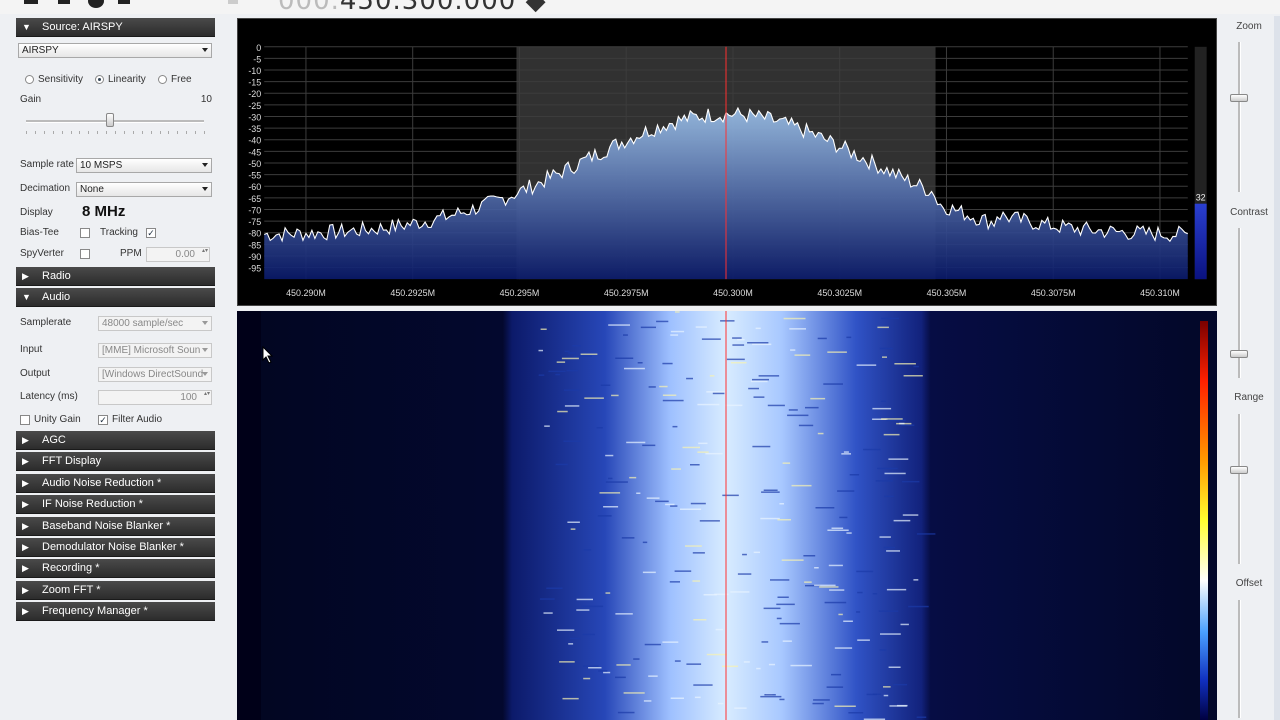  I want to click on window-scrollbar, so click(1277, 368).